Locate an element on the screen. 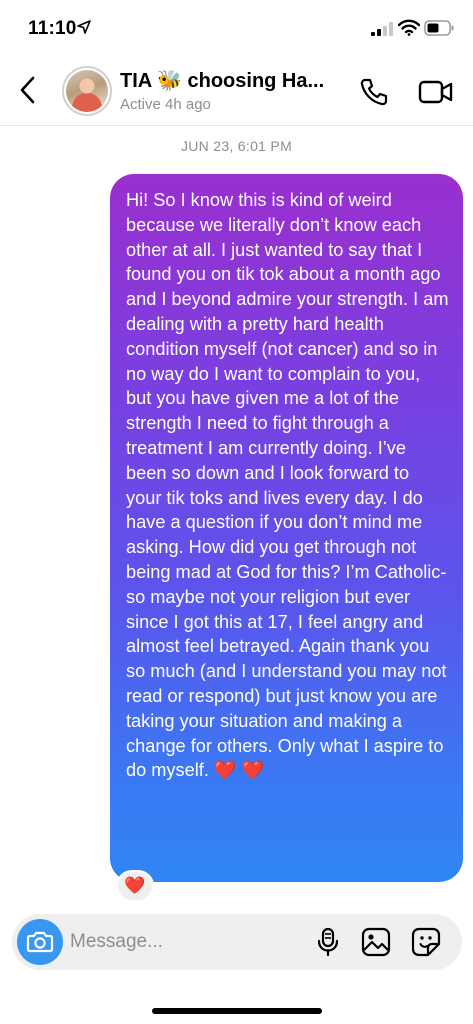 Image resolution: width=473 pixels, height=1024 pixels. phone-icon is located at coordinates (374, 92).